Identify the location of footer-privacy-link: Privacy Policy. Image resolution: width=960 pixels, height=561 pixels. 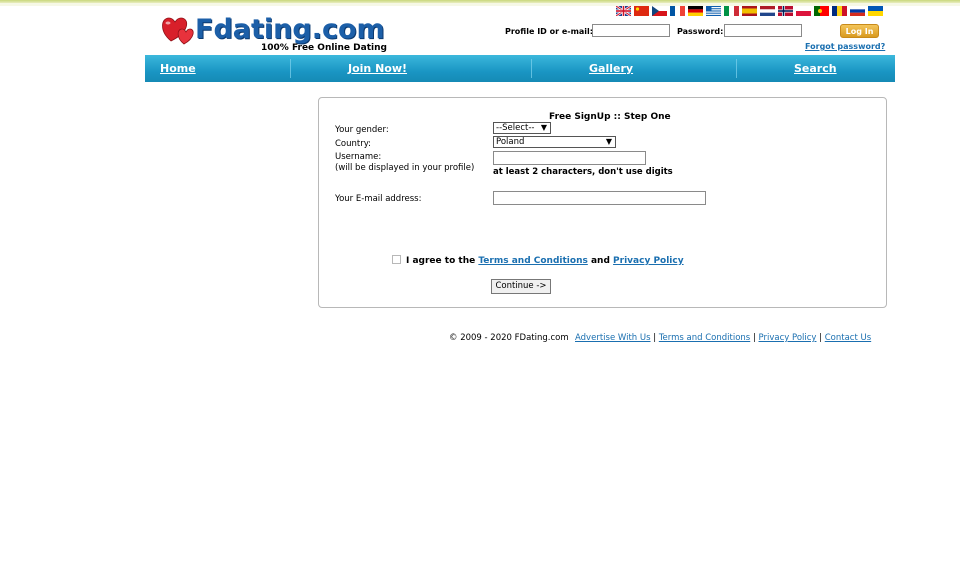
(788, 338).